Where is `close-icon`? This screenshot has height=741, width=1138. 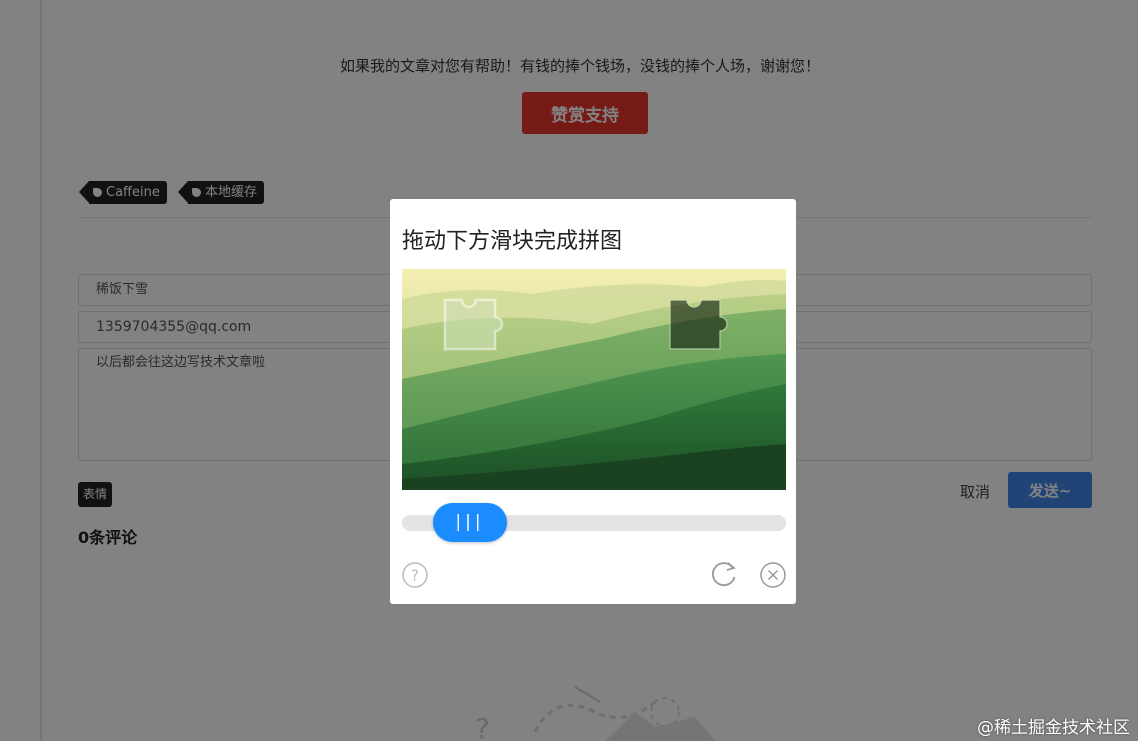 close-icon is located at coordinates (773, 575).